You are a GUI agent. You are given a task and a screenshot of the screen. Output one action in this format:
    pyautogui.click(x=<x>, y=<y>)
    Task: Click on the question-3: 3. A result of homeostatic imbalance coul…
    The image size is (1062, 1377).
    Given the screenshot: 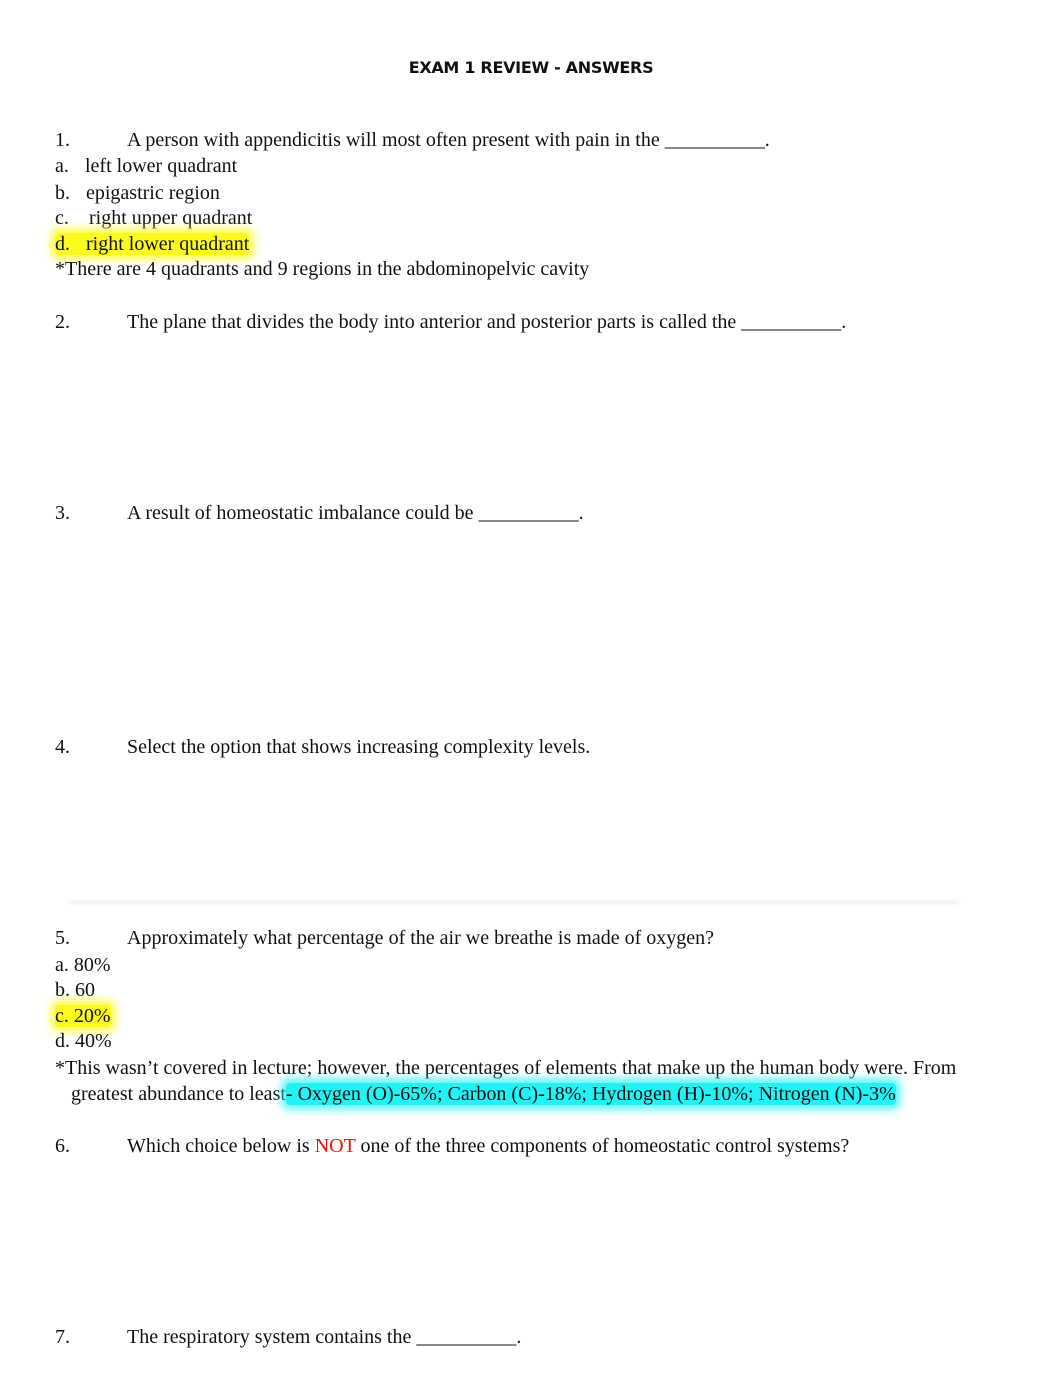 What is the action you would take?
    pyautogui.click(x=319, y=513)
    